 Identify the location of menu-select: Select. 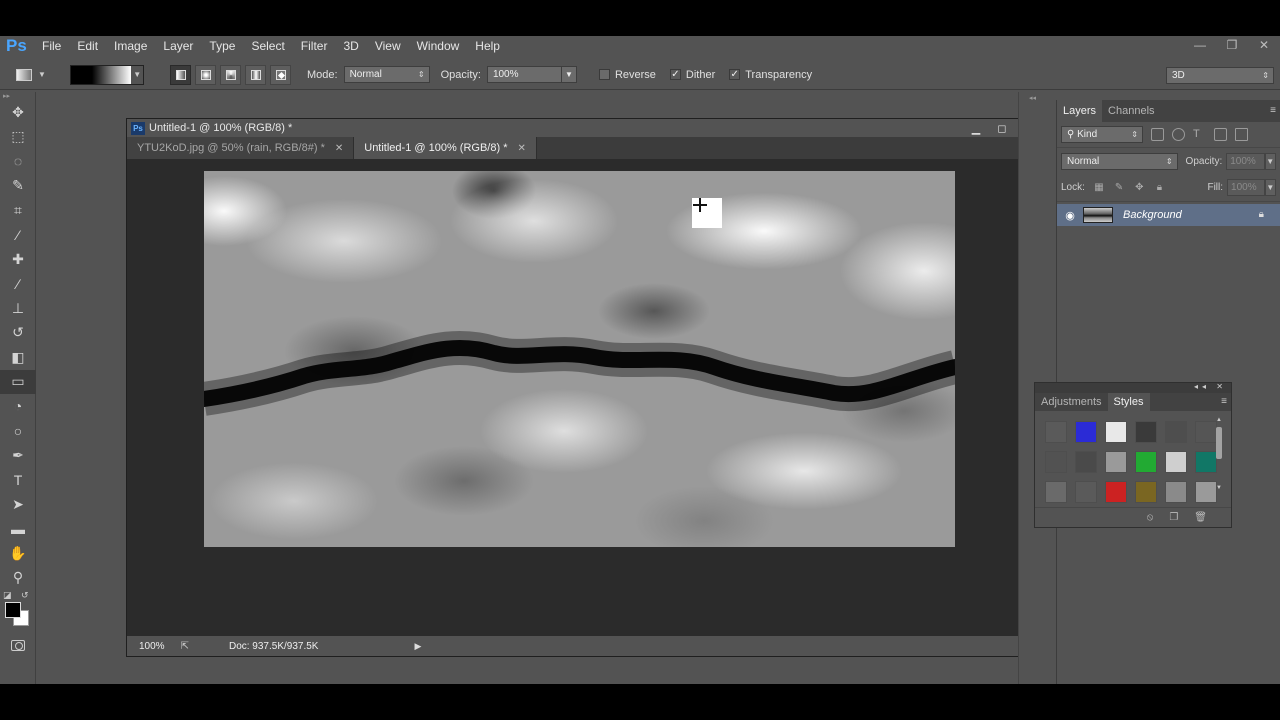
(267, 46).